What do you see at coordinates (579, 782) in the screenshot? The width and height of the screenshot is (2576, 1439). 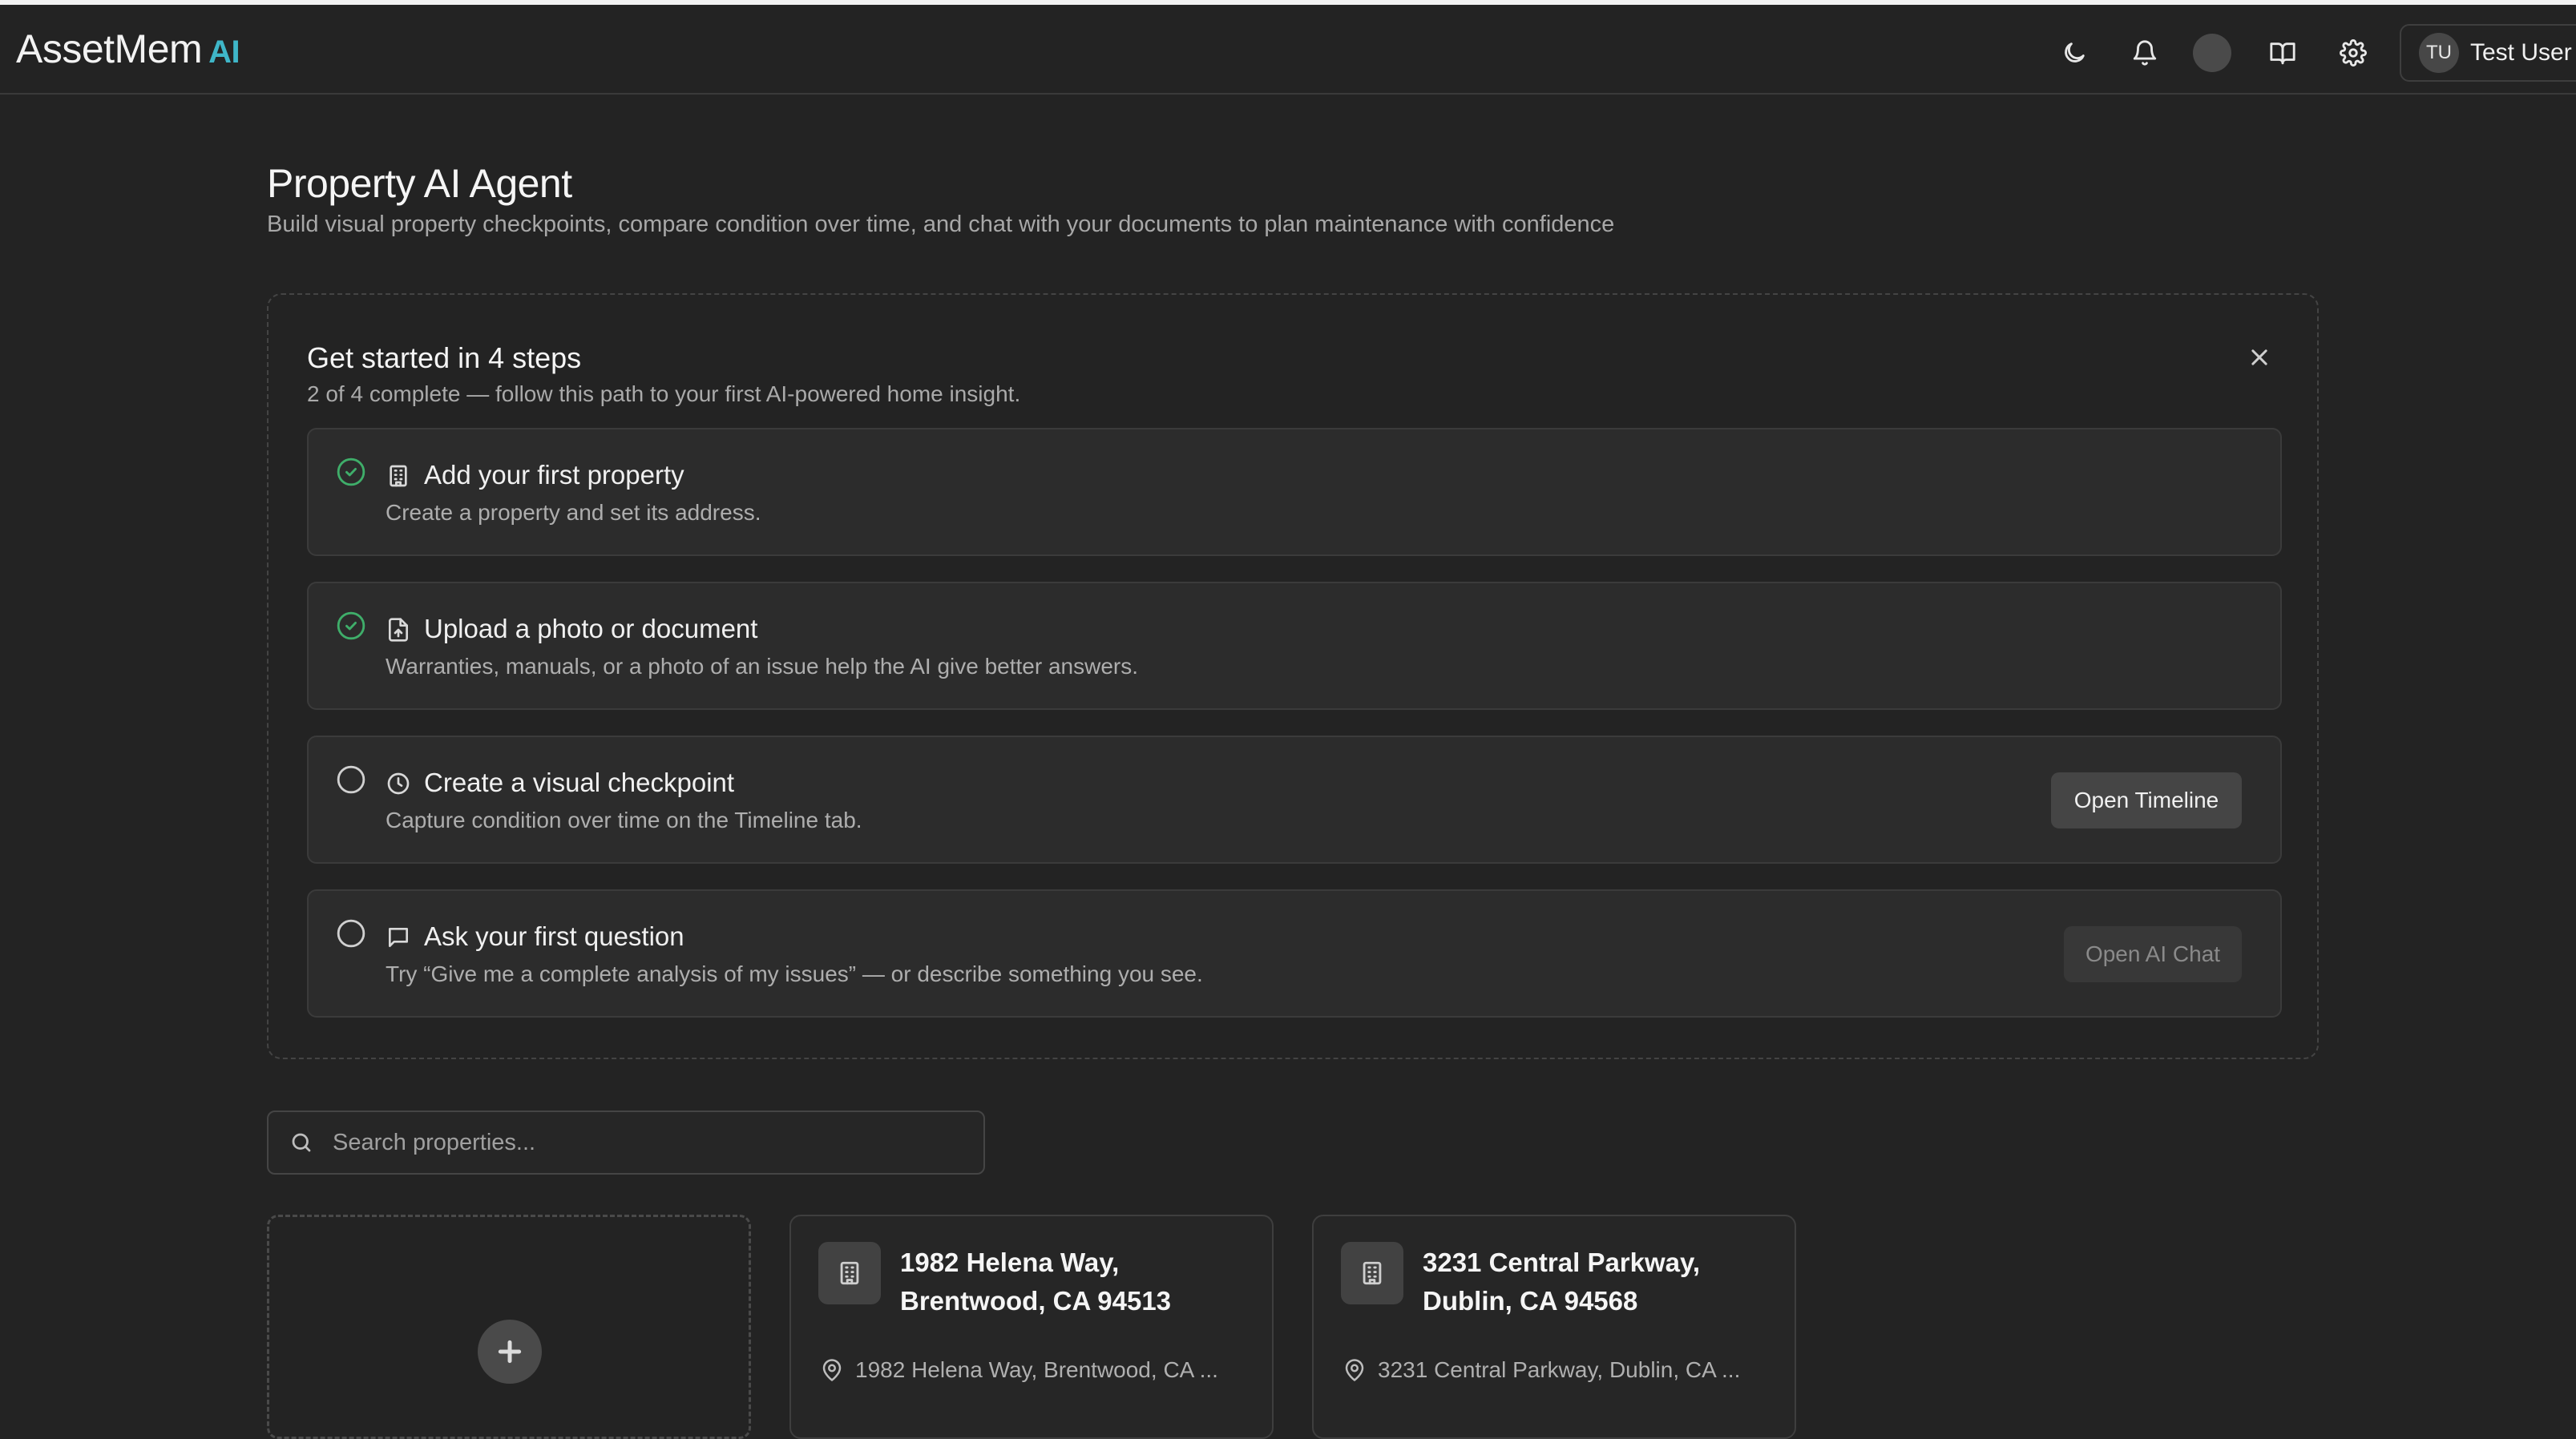 I see `step-title: Create a visual checkpoint` at bounding box center [579, 782].